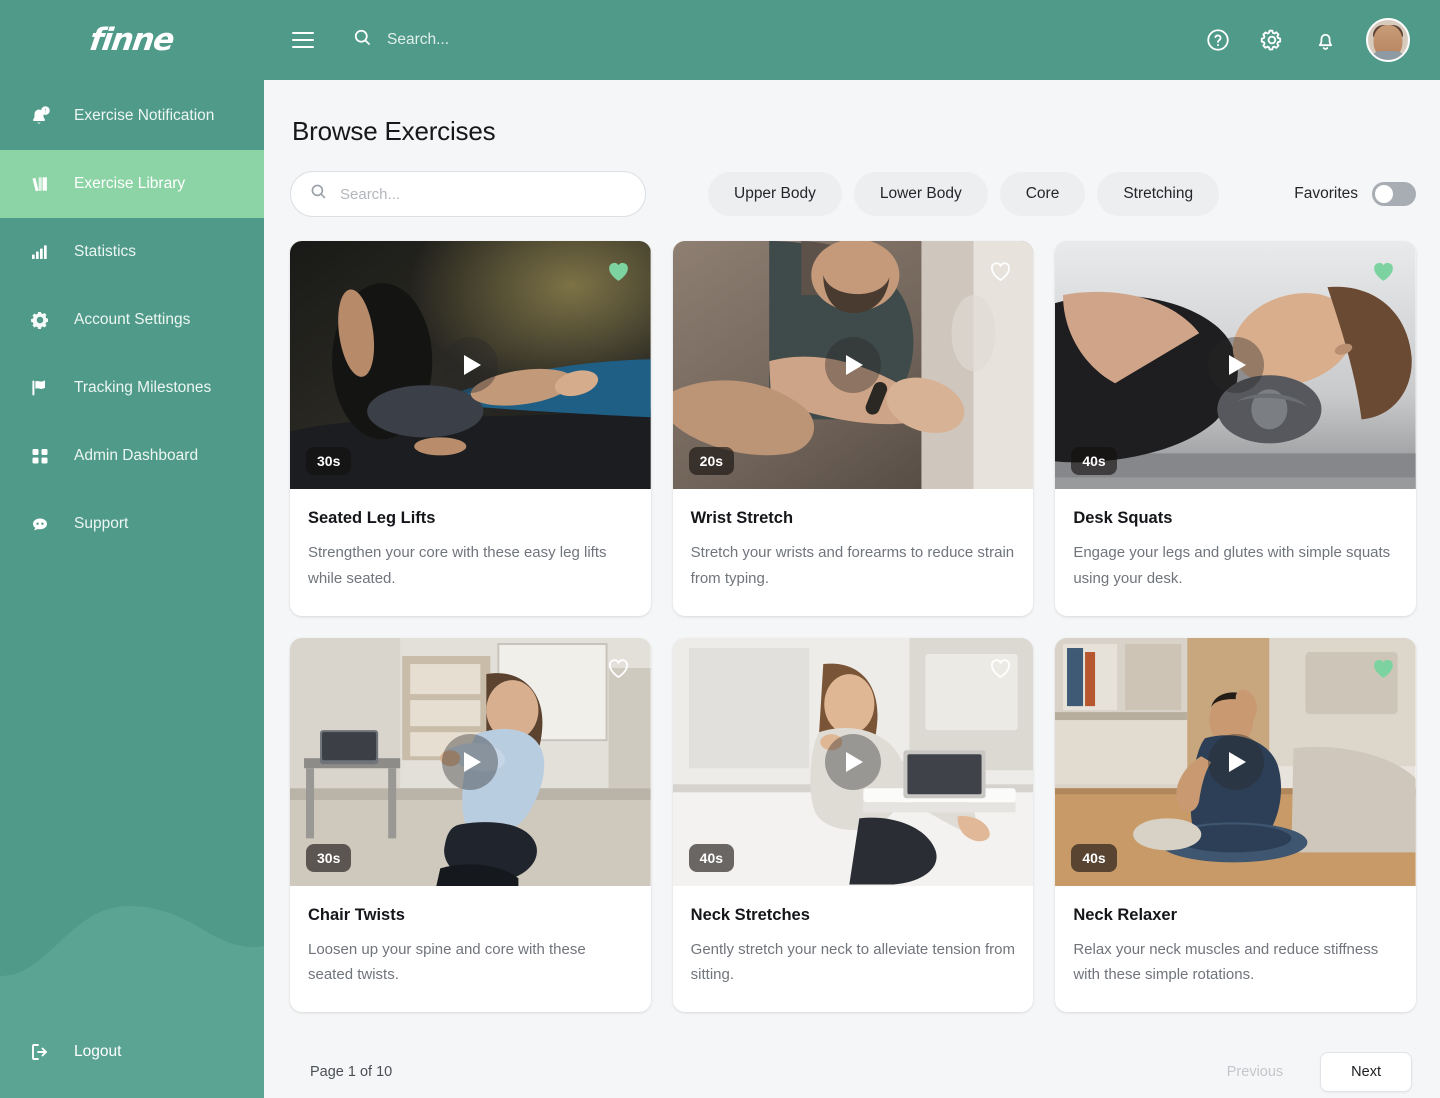 This screenshot has width=1440, height=1098. I want to click on filter-chip-stretching: Stretching, so click(1158, 194).